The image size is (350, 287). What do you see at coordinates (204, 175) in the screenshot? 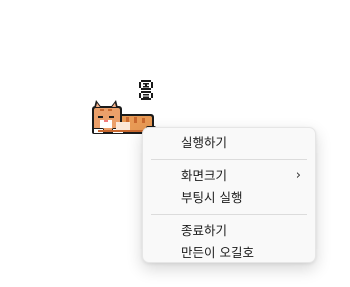
I see `menu-item-screen-size-label: 화면크기` at bounding box center [204, 175].